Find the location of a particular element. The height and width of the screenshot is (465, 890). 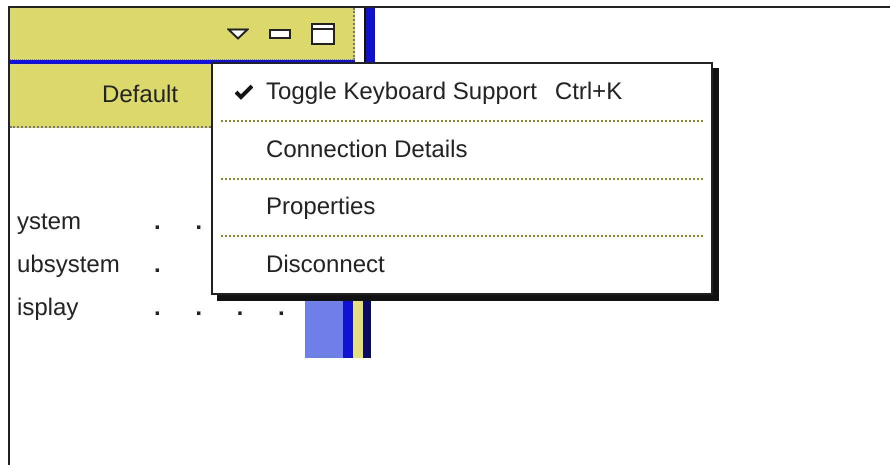

menu-item-label: Connection Details is located at coordinates (367, 150).